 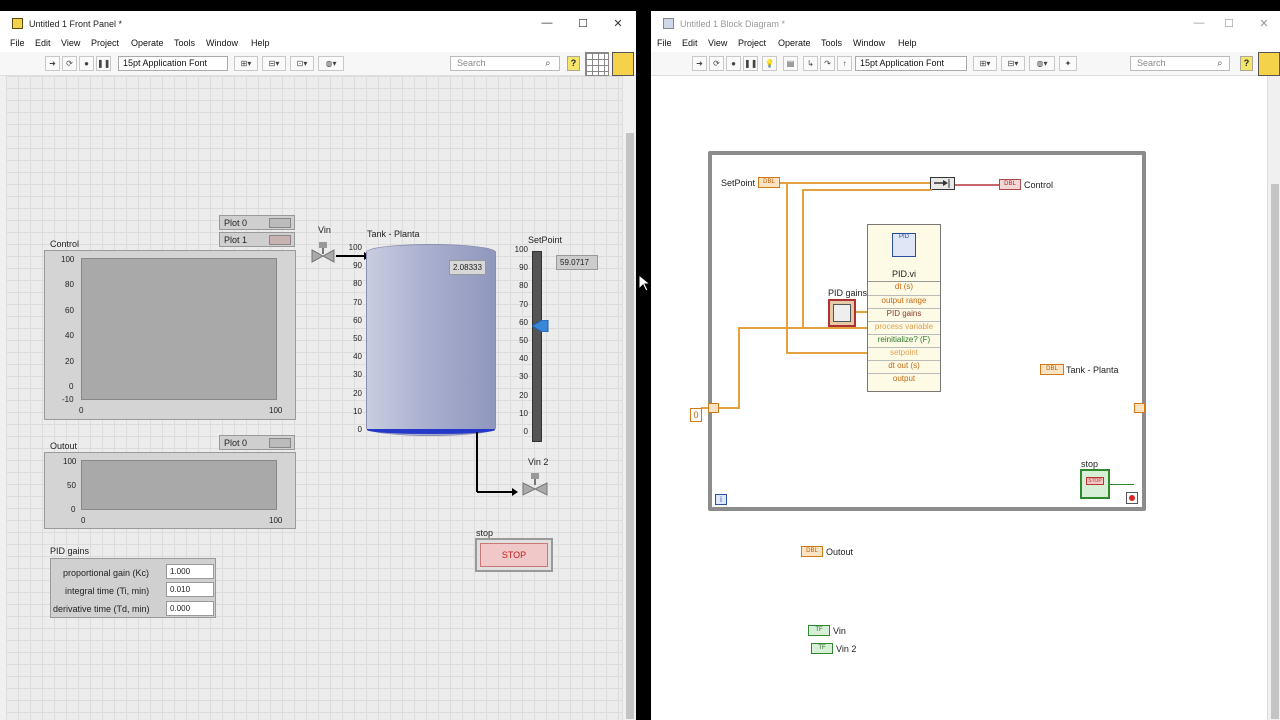 What do you see at coordinates (720, 408) in the screenshot?
I see `wire` at bounding box center [720, 408].